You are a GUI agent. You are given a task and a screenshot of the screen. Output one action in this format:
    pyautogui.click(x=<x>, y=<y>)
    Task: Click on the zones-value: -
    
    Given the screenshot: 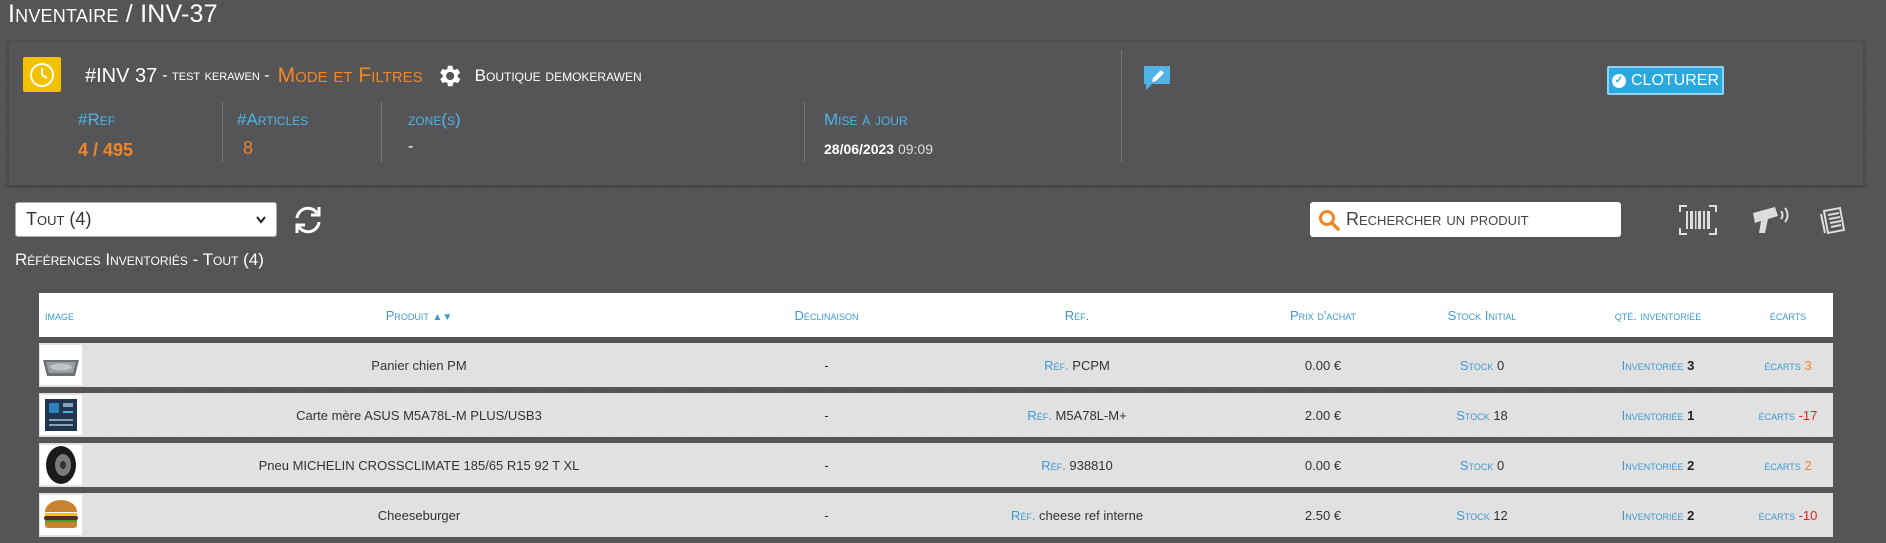 What is the action you would take?
    pyautogui.click(x=411, y=146)
    